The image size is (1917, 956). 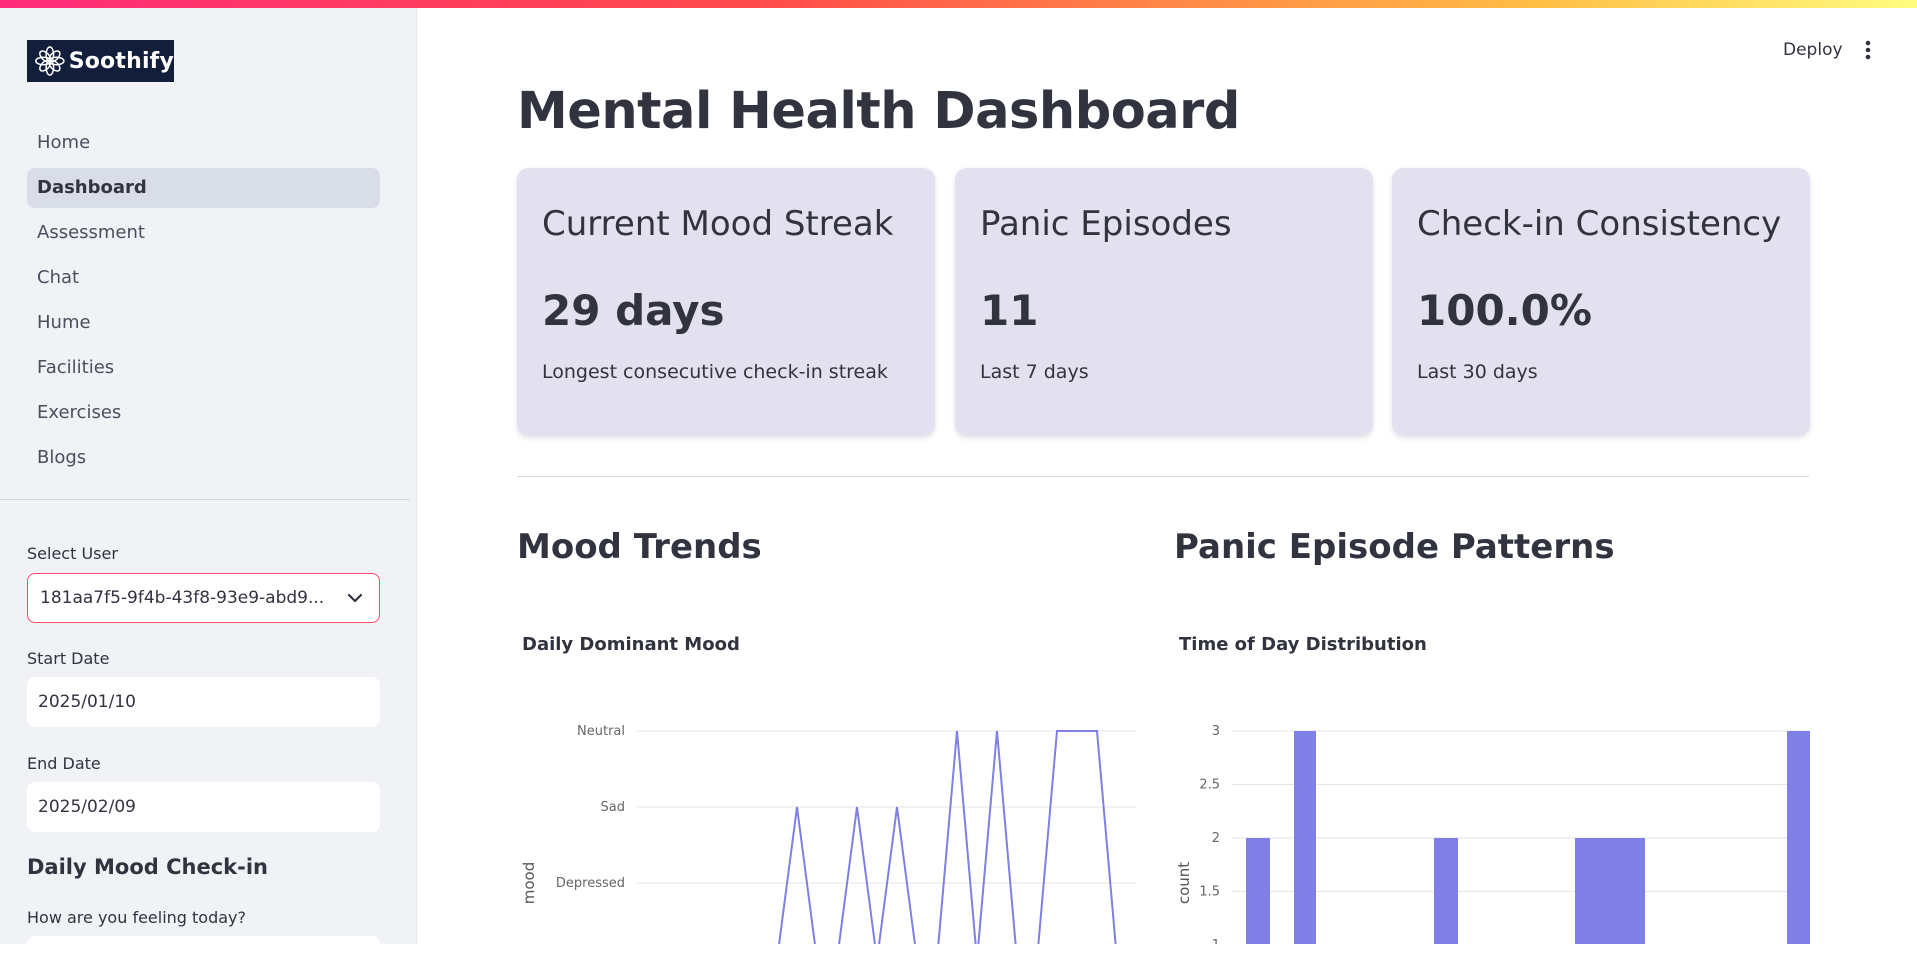 What do you see at coordinates (203, 278) in the screenshot?
I see `sidebar-item-chat: Chat` at bounding box center [203, 278].